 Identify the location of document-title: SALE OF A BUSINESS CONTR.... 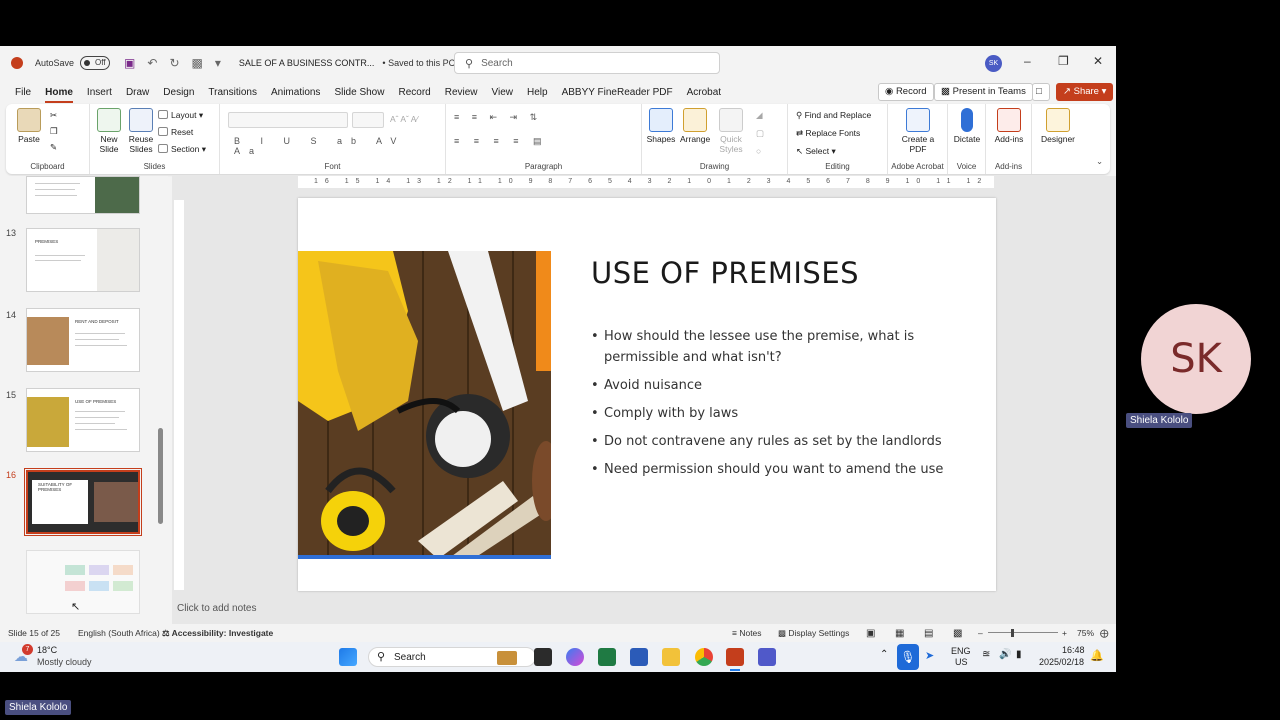
(307, 63).